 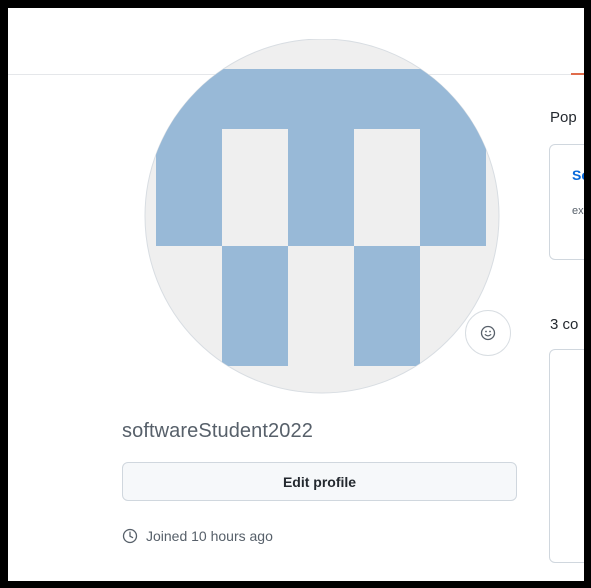 I want to click on repo-link: Sc, so click(x=578, y=175).